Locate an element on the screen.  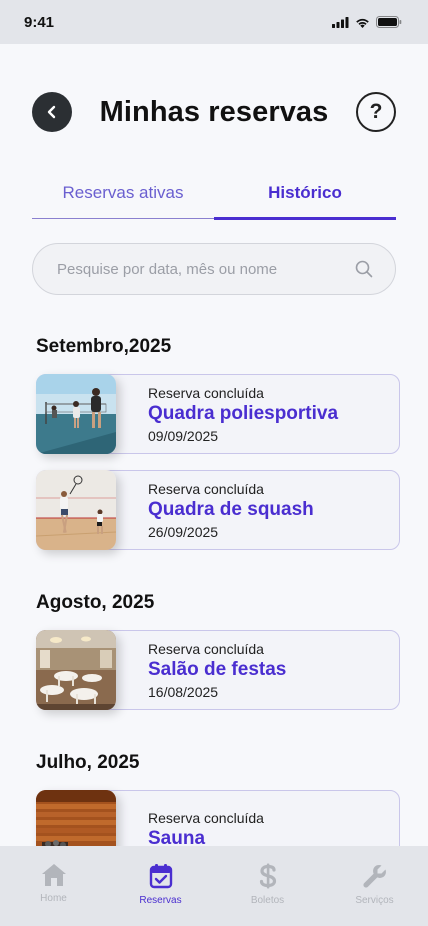
section-title-august: Agosto, 2025 is located at coordinates (95, 602).